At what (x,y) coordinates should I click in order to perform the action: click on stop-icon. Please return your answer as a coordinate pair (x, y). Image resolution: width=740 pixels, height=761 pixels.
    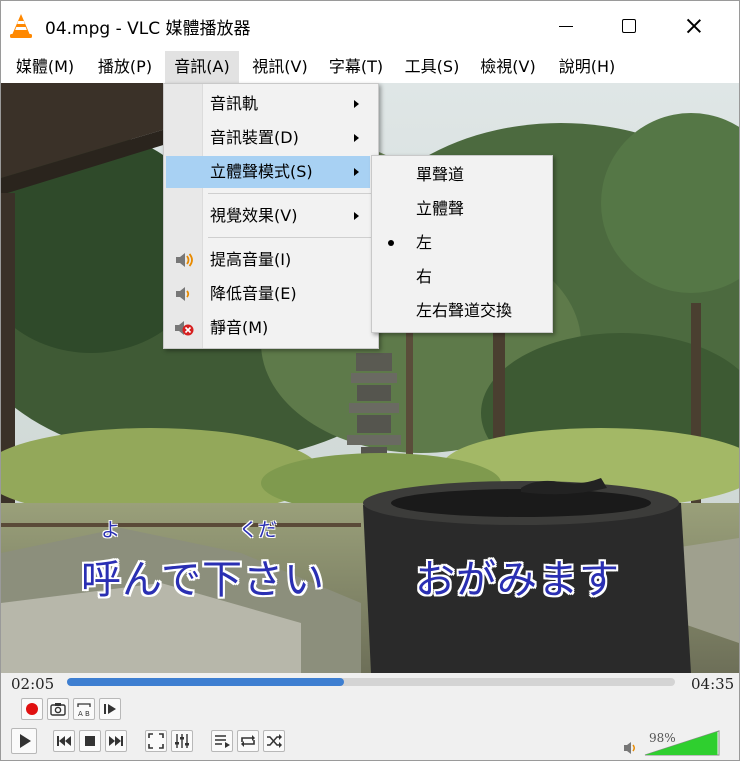
    Looking at the image, I should click on (90, 741).